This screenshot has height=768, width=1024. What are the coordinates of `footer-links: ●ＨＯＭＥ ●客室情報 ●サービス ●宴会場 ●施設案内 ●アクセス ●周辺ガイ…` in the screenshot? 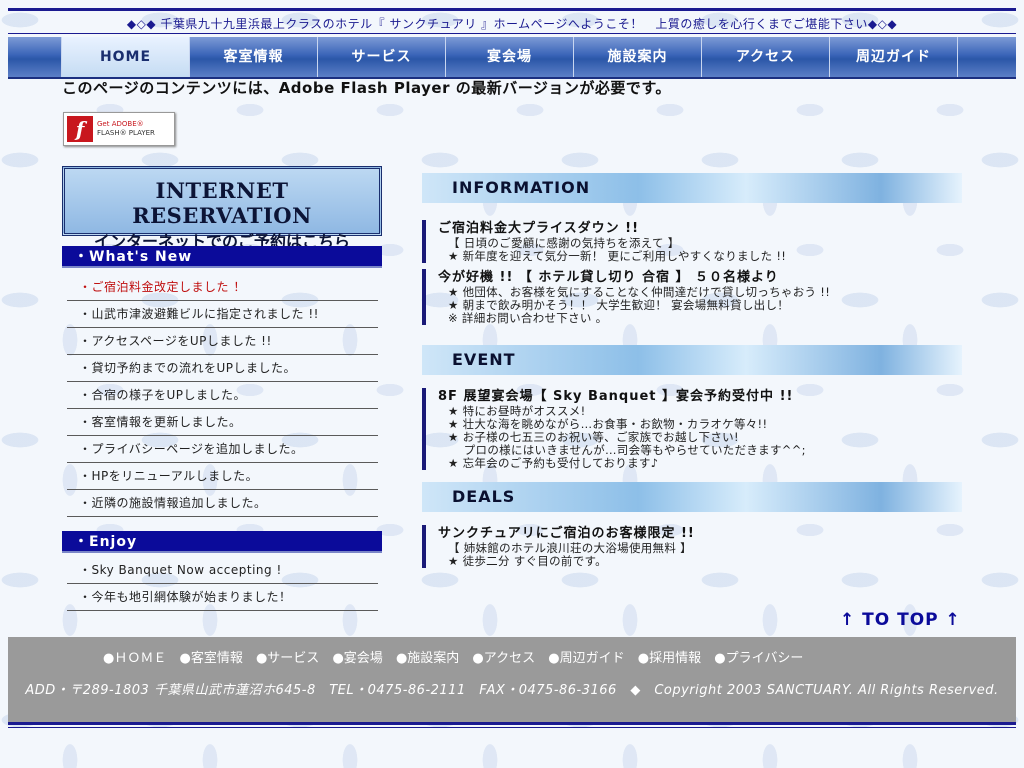 It's located at (512, 656).